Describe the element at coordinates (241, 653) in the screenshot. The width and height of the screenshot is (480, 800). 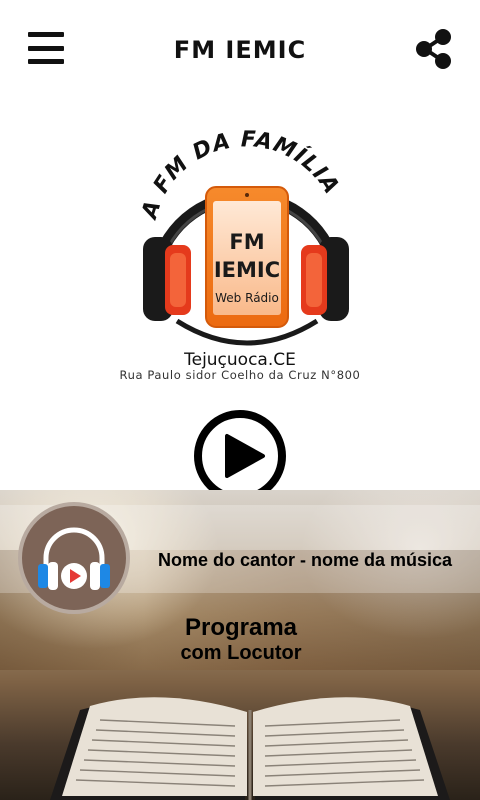
I see `program-host: com Locutor` at that location.